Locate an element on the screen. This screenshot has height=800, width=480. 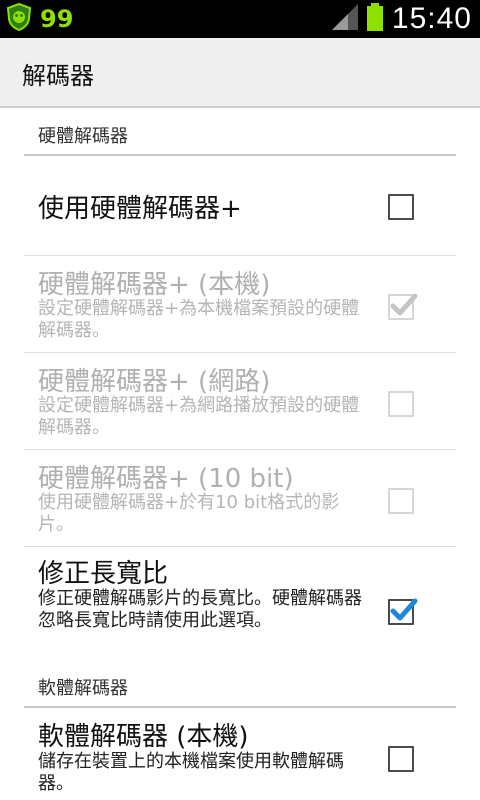
pref-correct-aspect-ratio: 修正長寬比 修正硬體解碼影片的長寬比。硬體解碼器忽略長寬比時請使用此選項。 is located at coordinates (240, 605).